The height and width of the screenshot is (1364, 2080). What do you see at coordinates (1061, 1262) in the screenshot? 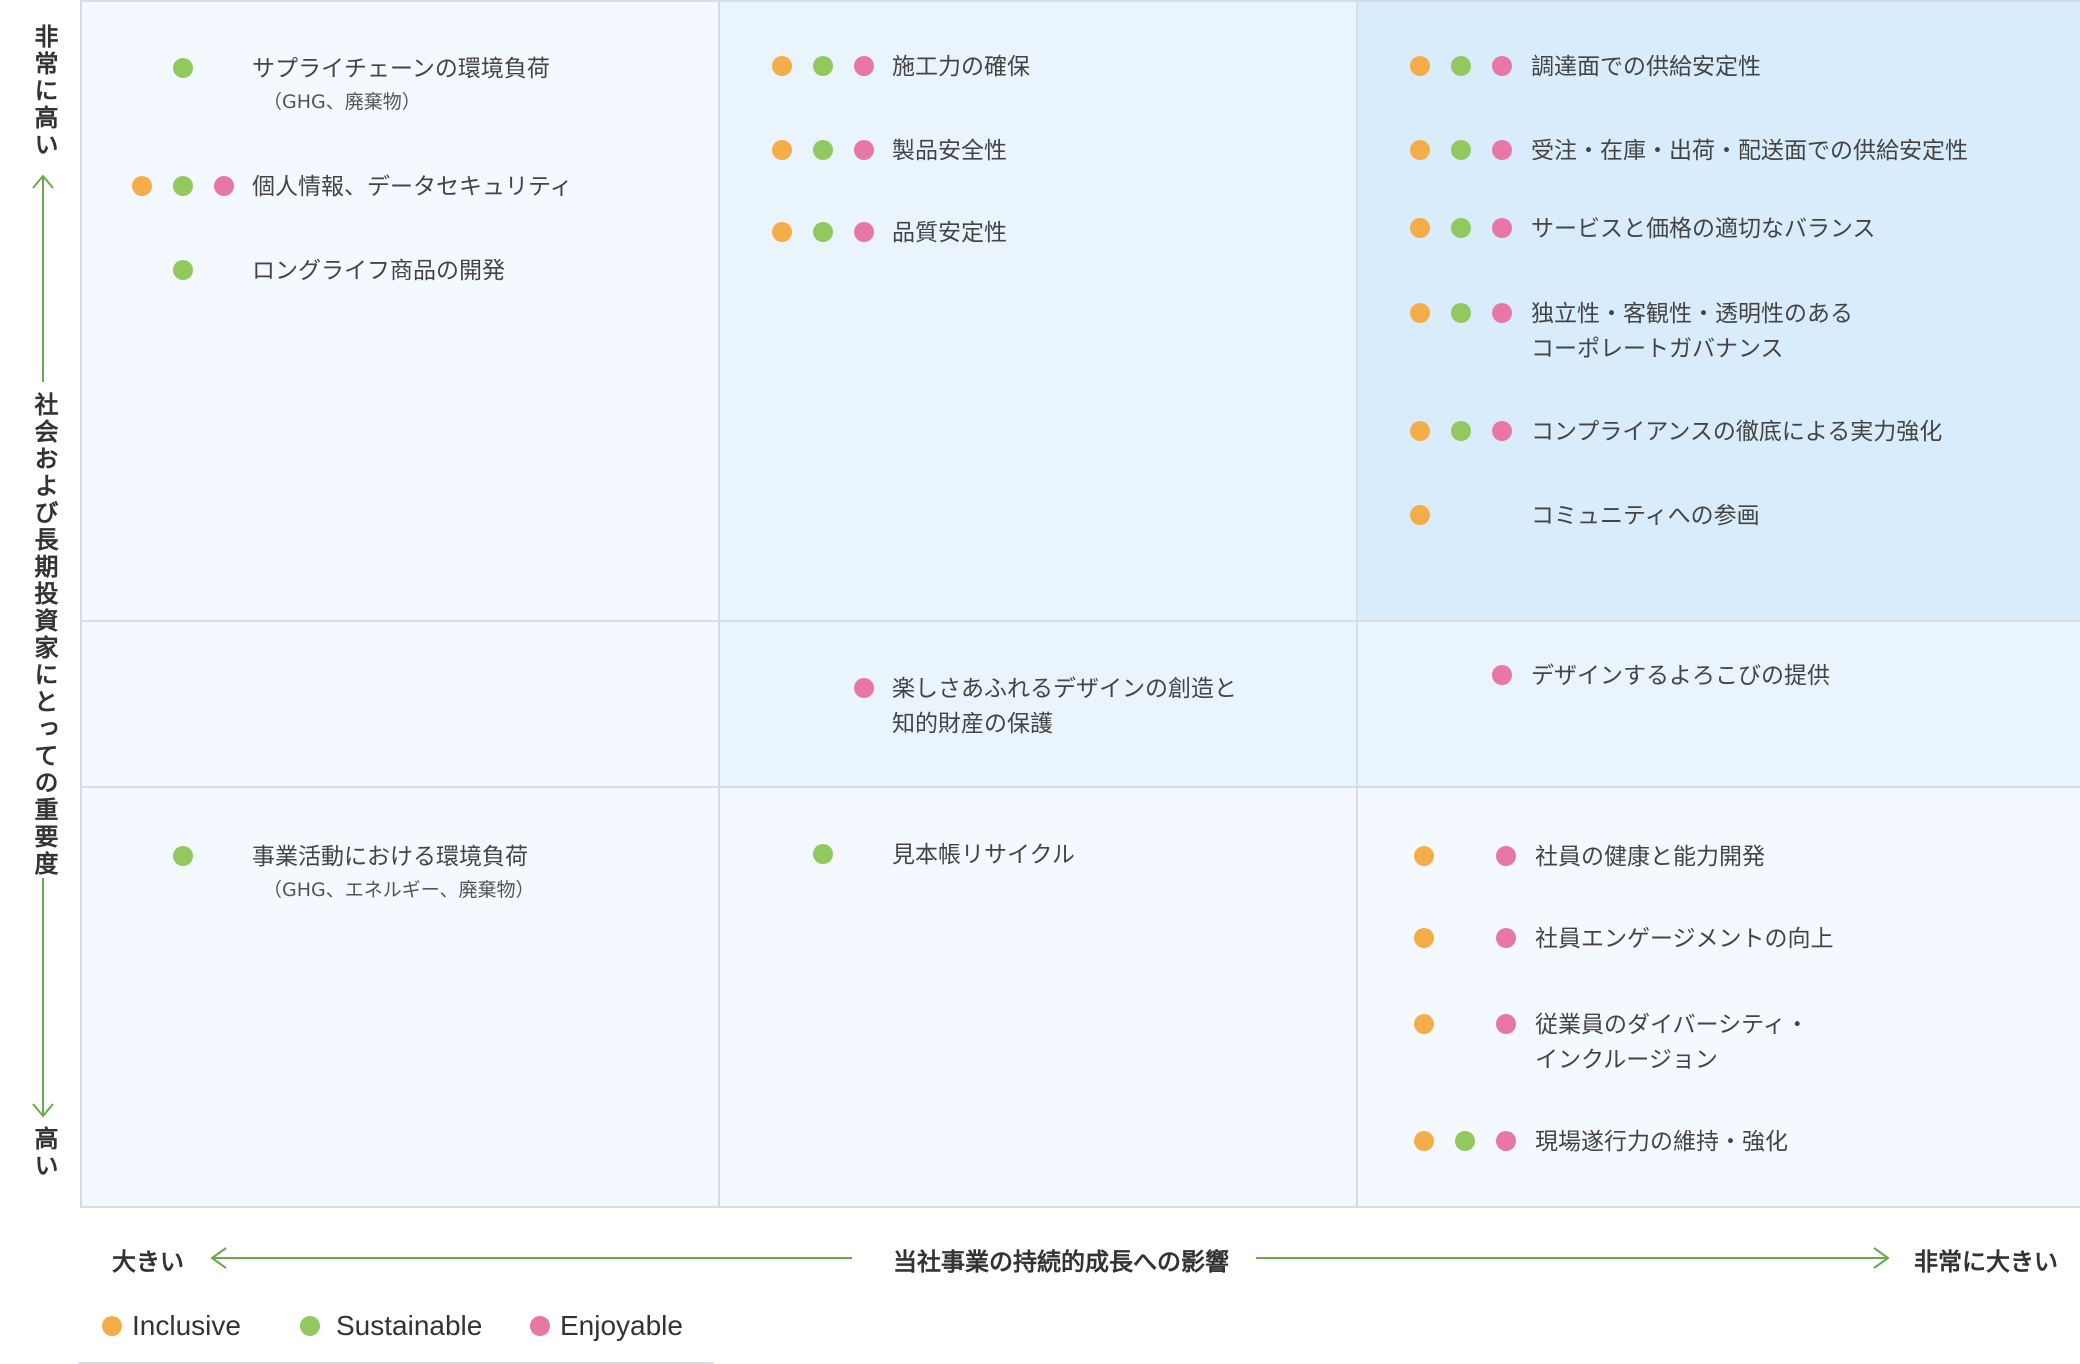
I see `x-axis-title: 当社事業の持続的成長への影響` at bounding box center [1061, 1262].